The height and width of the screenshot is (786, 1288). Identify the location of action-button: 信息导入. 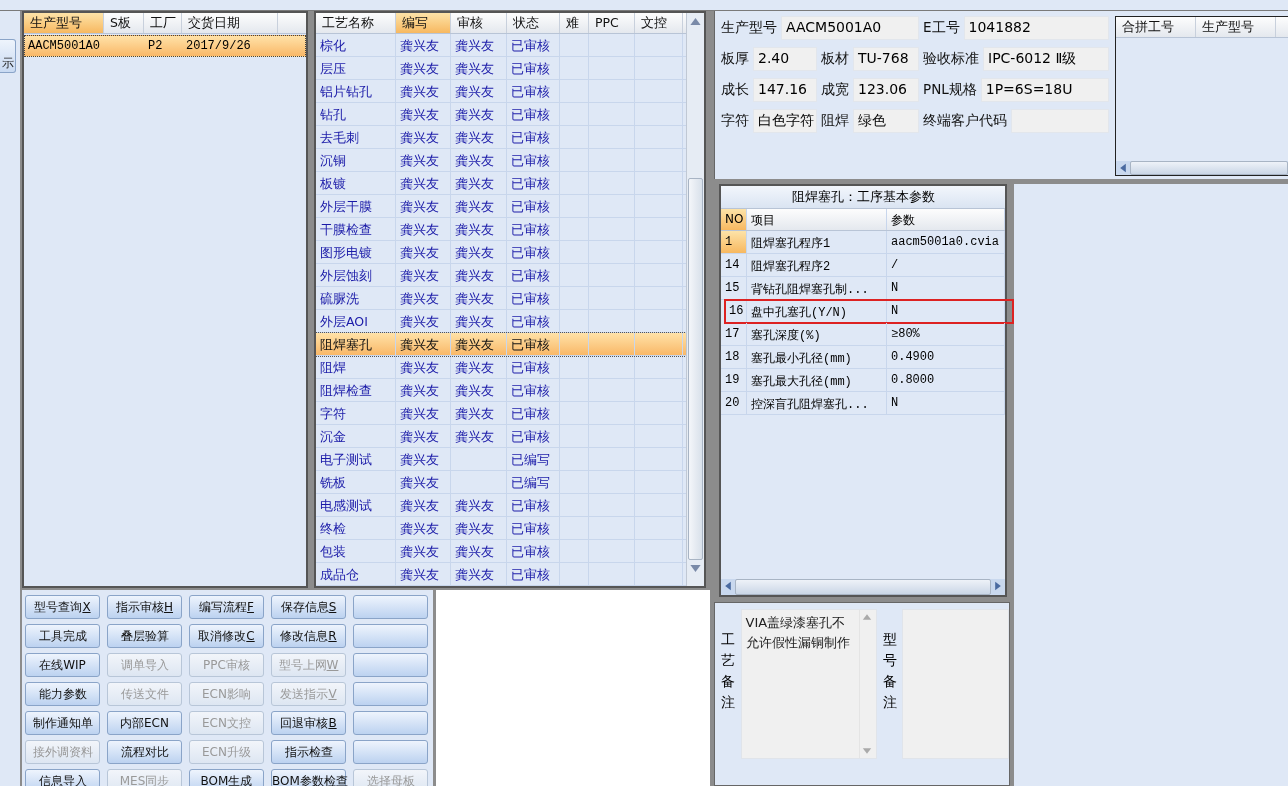
(62, 777).